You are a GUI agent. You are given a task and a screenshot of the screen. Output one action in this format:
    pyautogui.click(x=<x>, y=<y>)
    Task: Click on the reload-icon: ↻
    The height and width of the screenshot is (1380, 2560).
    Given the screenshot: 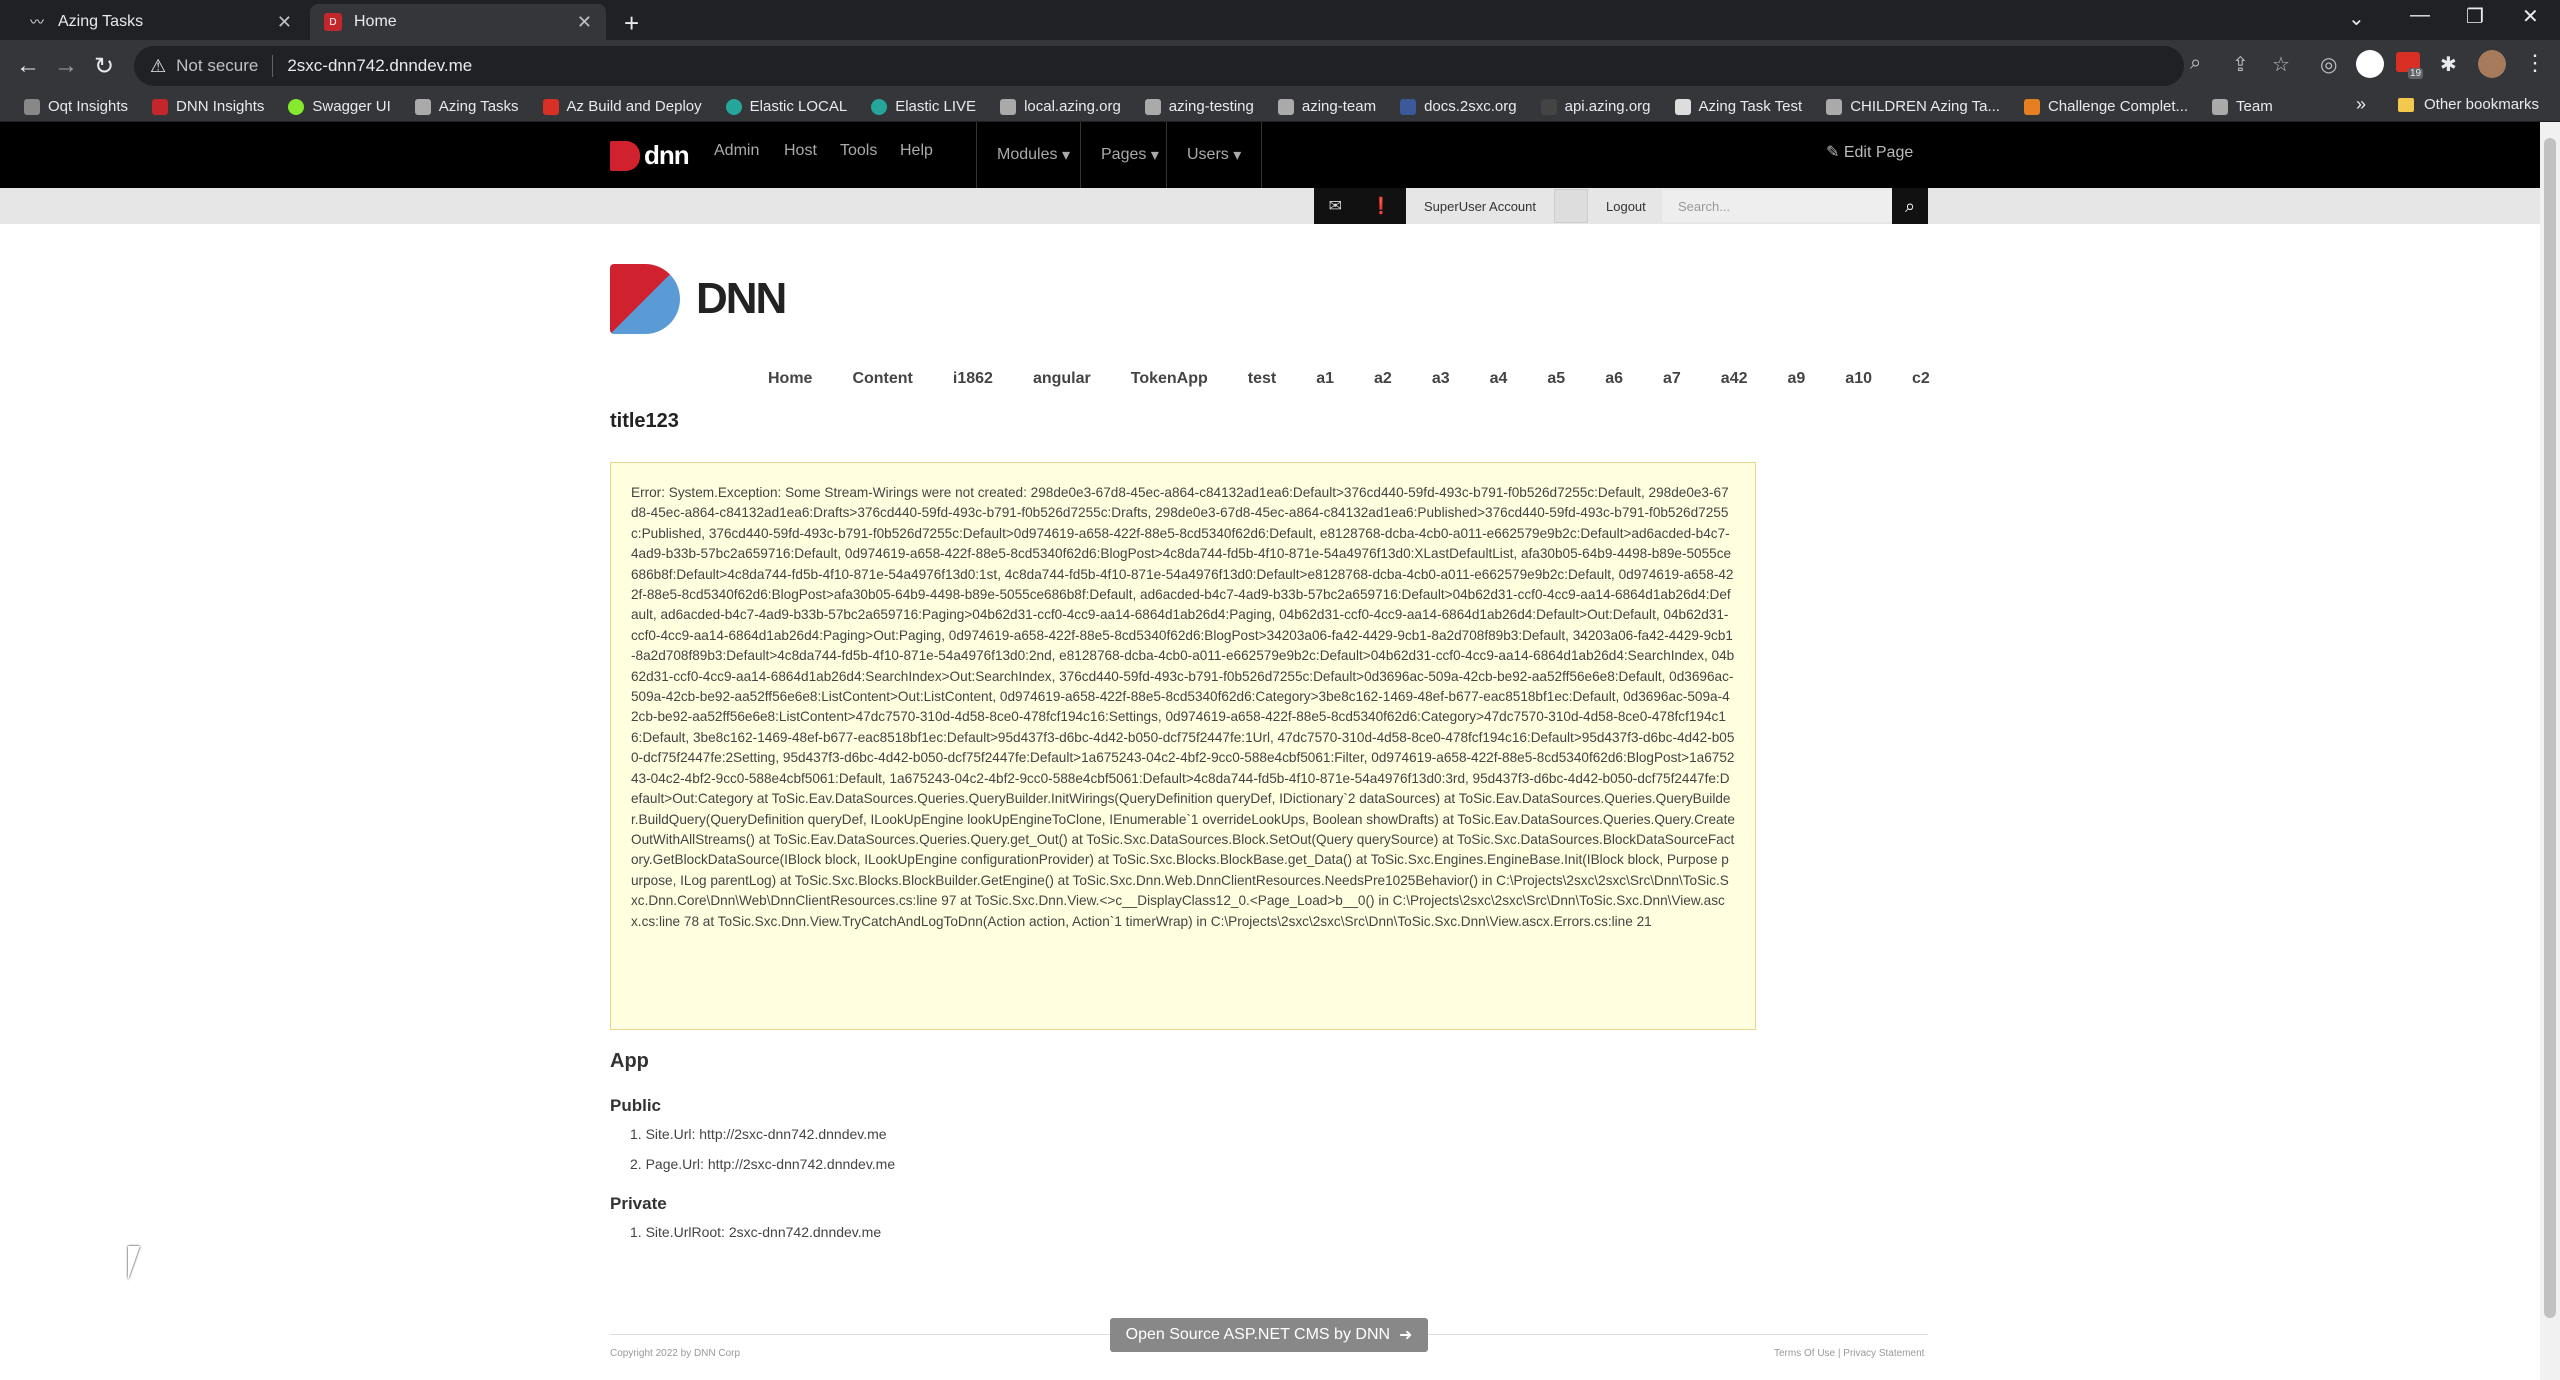 What is the action you would take?
    pyautogui.click(x=104, y=66)
    